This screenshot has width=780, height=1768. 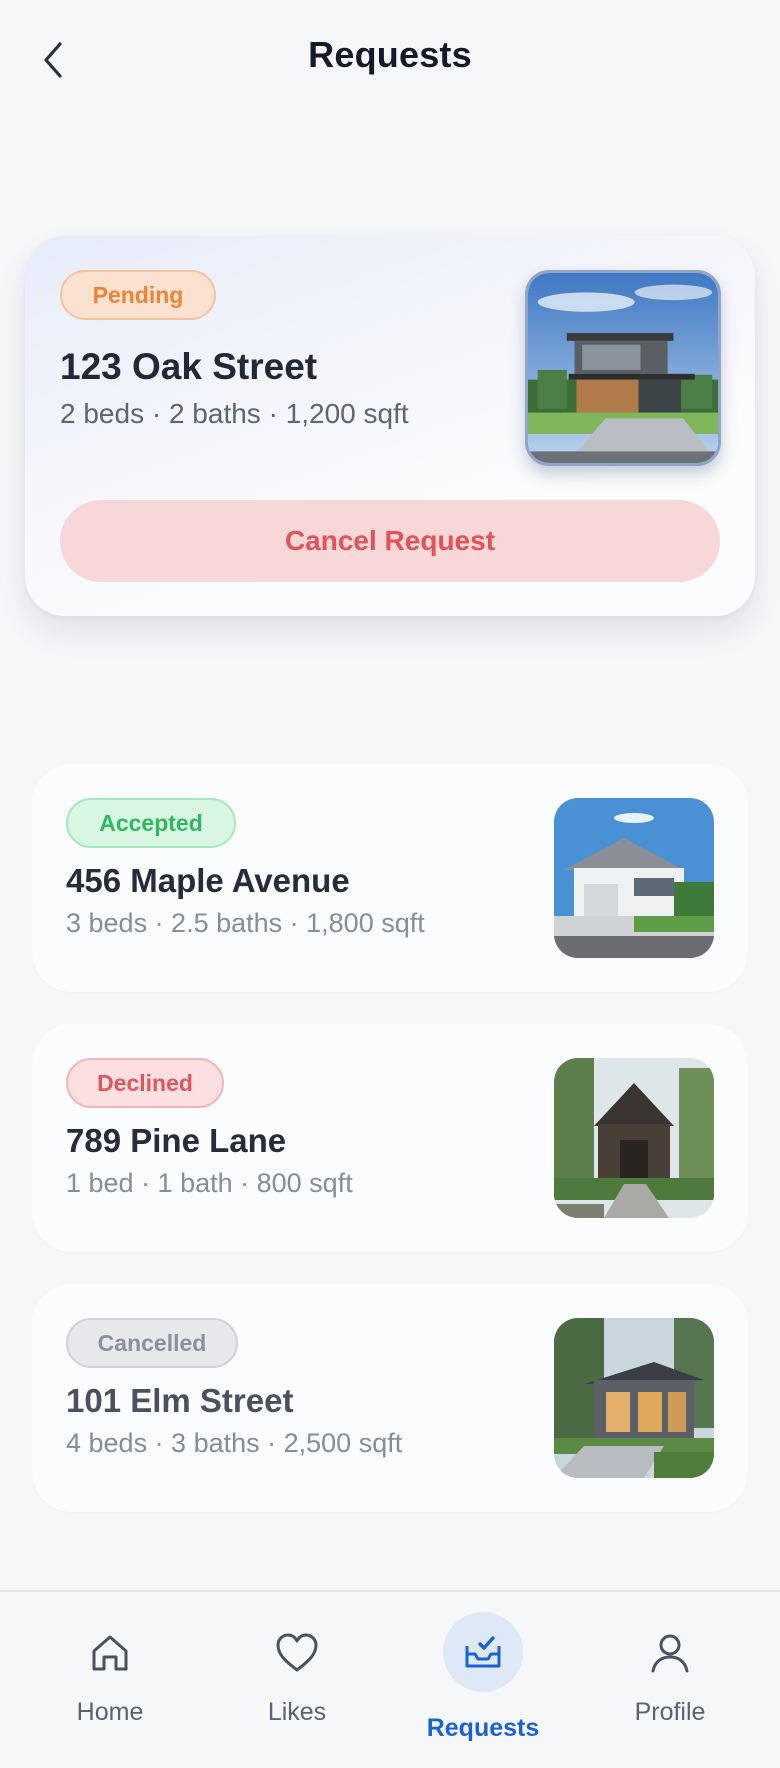 I want to click on property-title: 789 Pine Lane, so click(x=176, y=1140).